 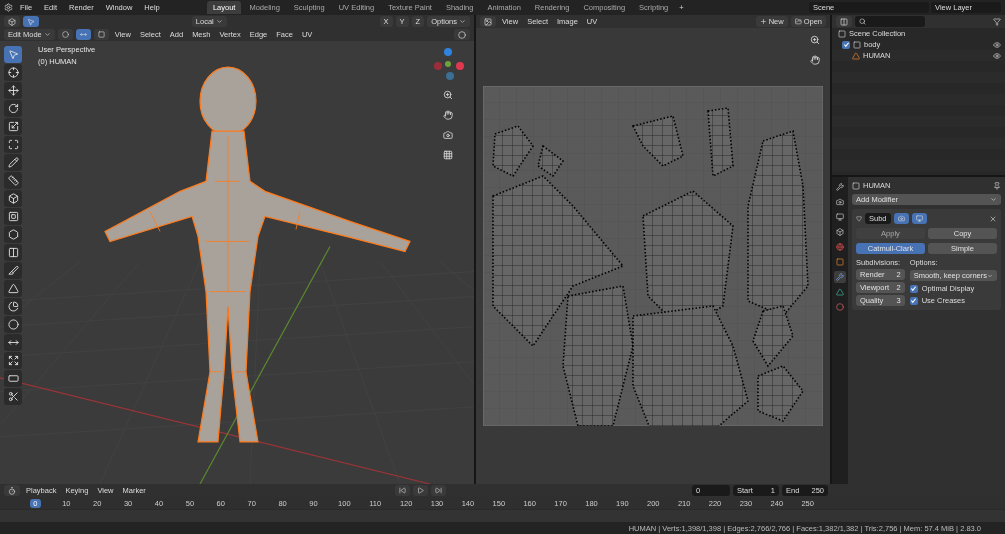 I want to click on camera-icon, so click(x=448, y=135).